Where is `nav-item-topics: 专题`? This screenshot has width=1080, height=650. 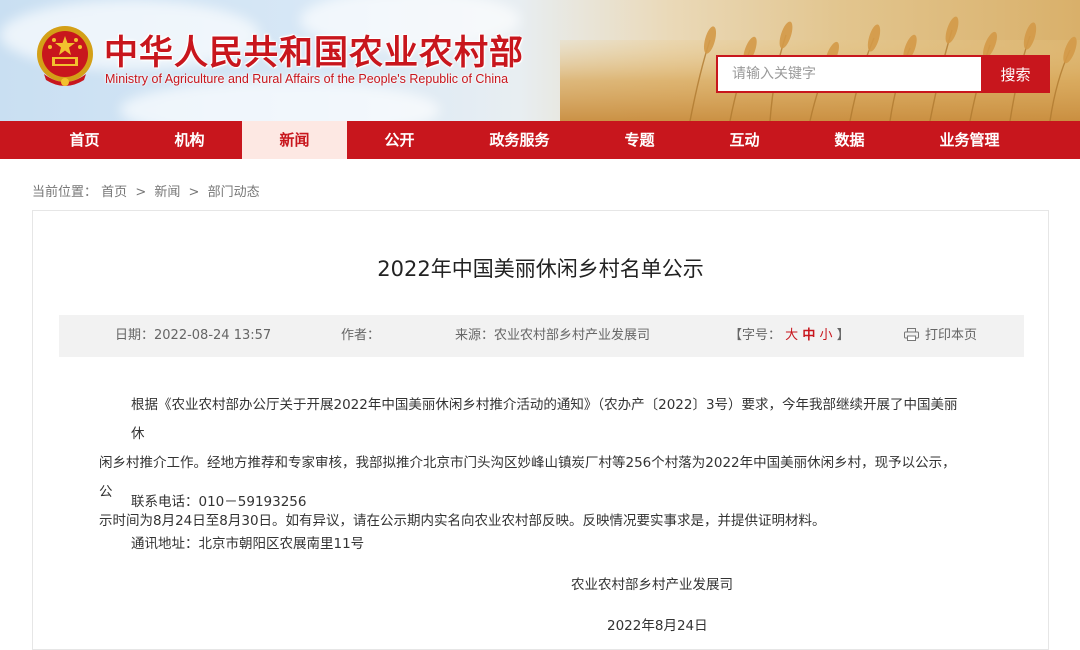
nav-item-topics: 专题 is located at coordinates (639, 140).